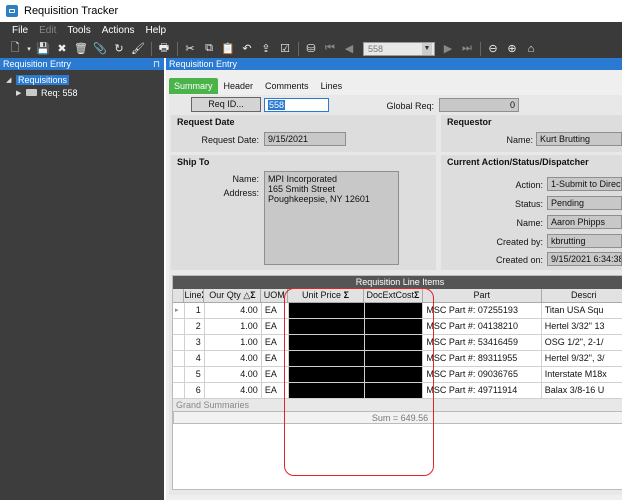 This screenshot has height=500, width=622. I want to click on cell-line: 1, so click(195, 310).